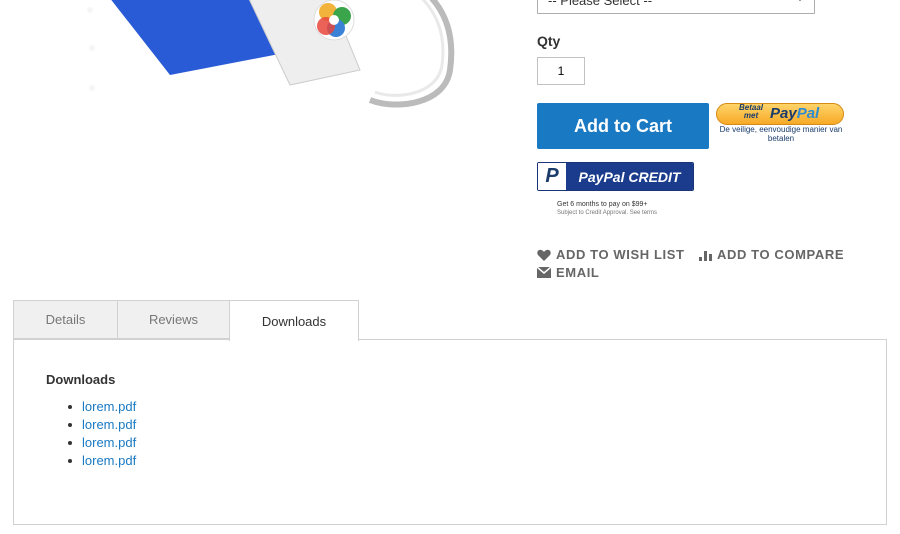 The height and width of the screenshot is (534, 900). I want to click on paypal-credit-label: PayPal CREDIT, so click(629, 176).